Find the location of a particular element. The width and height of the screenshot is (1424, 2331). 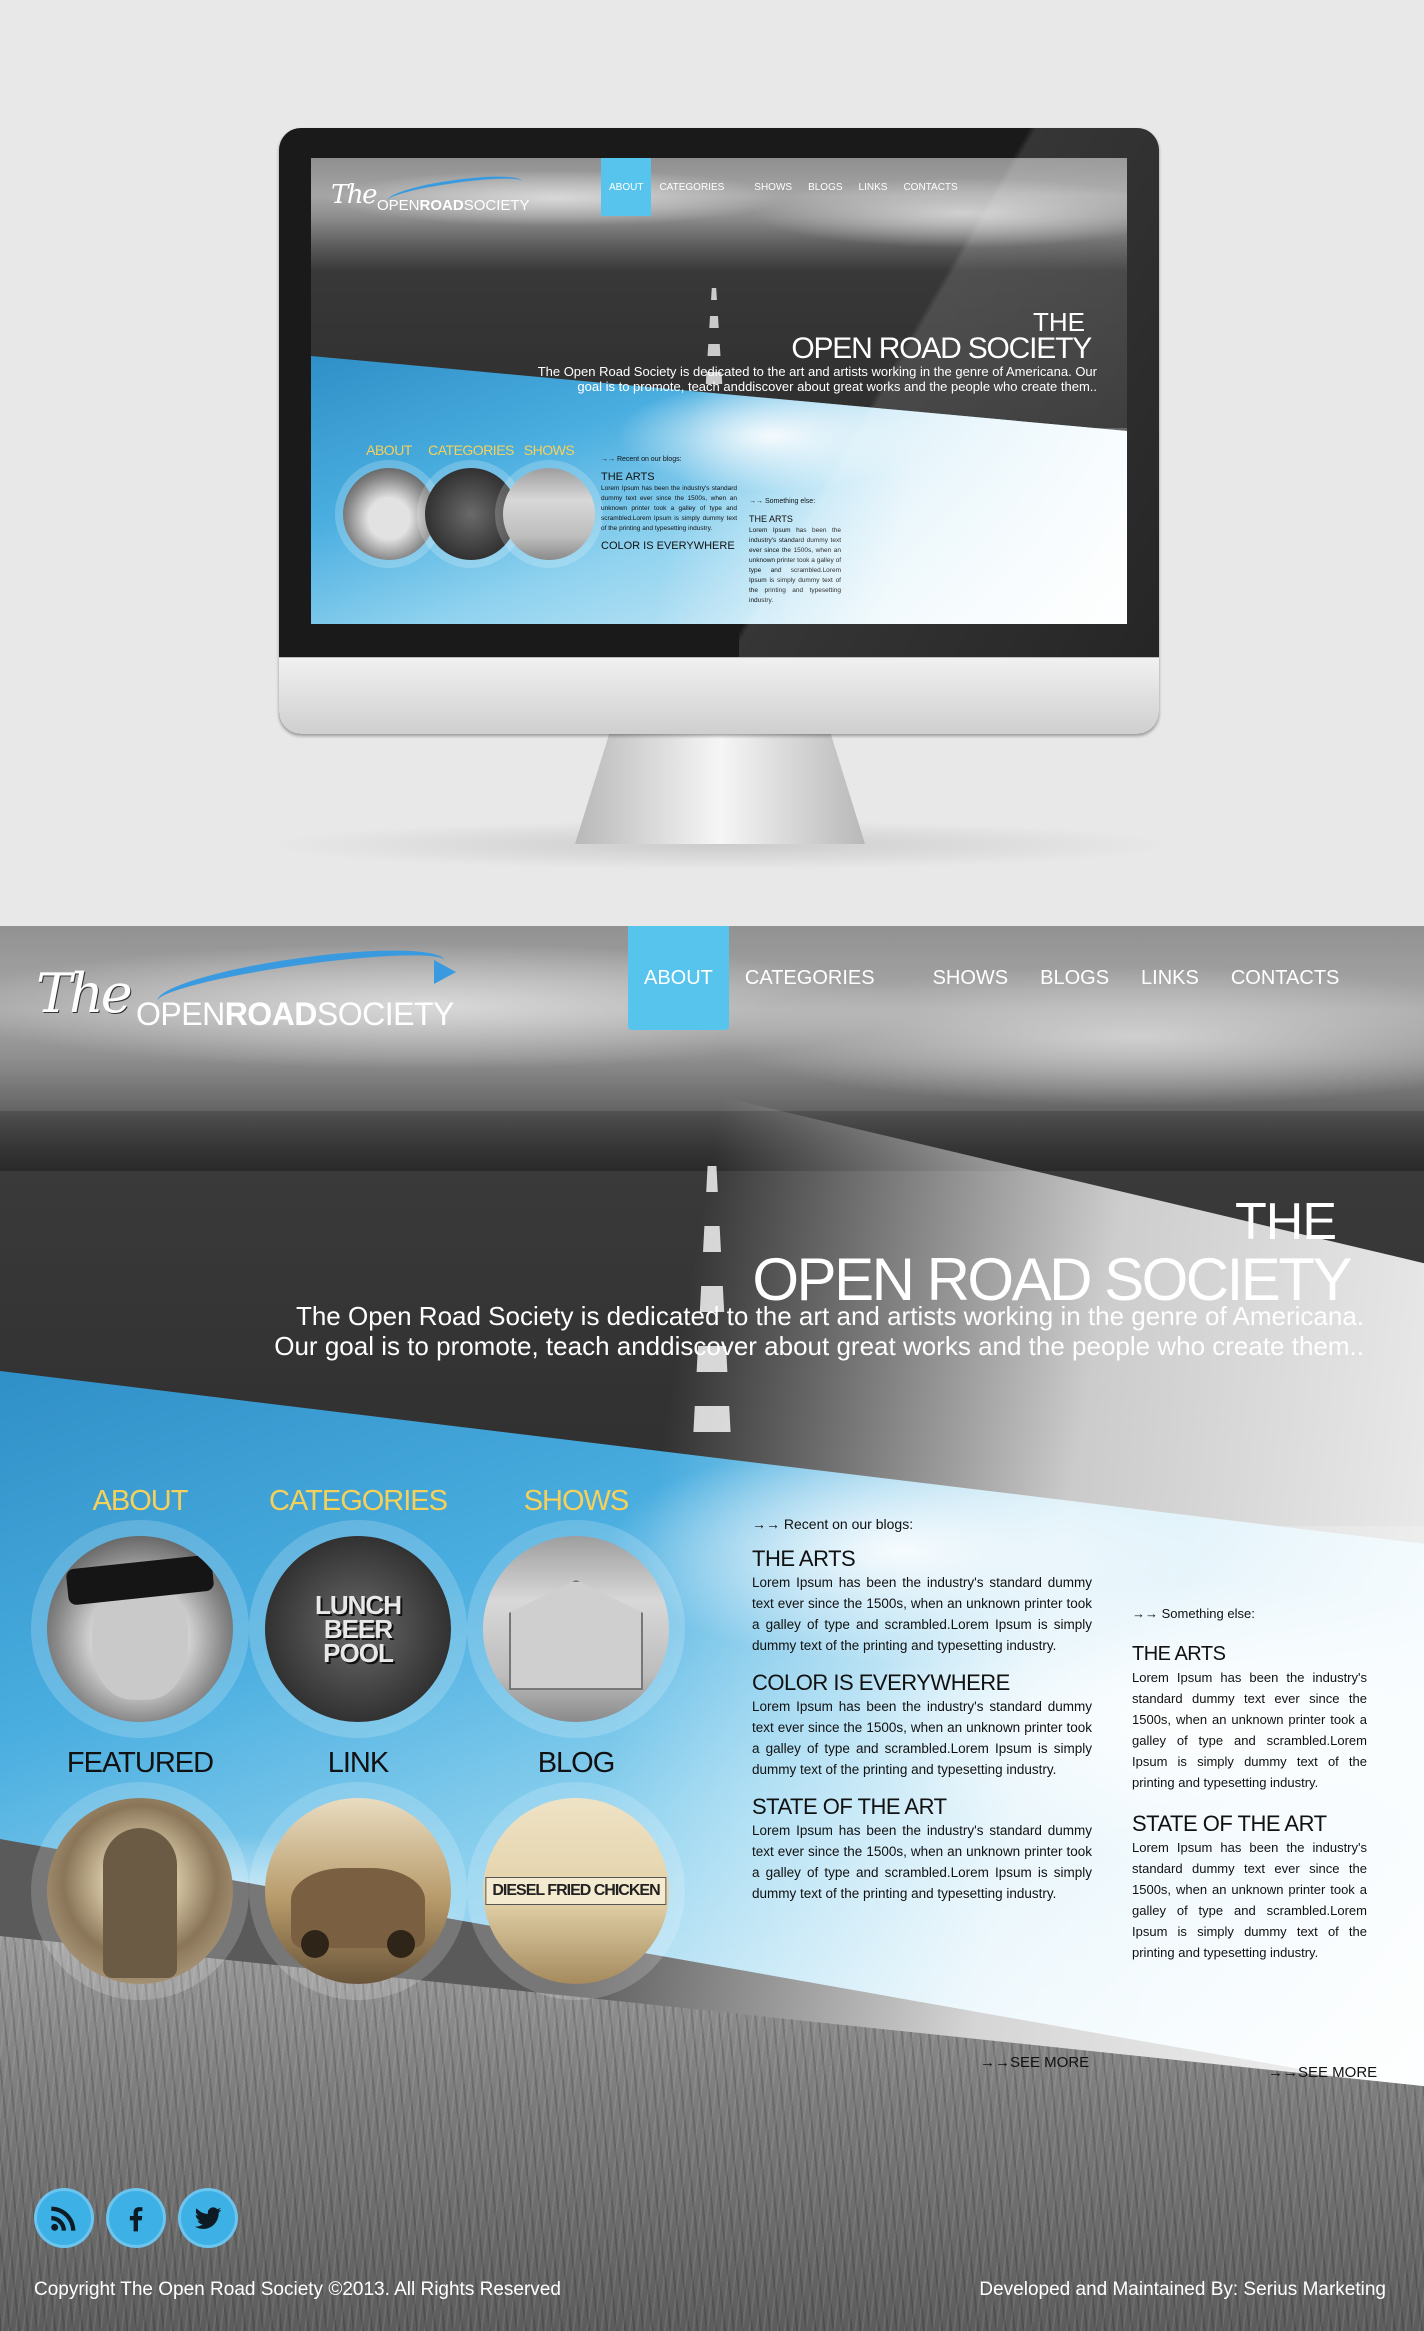

section-label-featured: FEATURED is located at coordinates (140, 1763).